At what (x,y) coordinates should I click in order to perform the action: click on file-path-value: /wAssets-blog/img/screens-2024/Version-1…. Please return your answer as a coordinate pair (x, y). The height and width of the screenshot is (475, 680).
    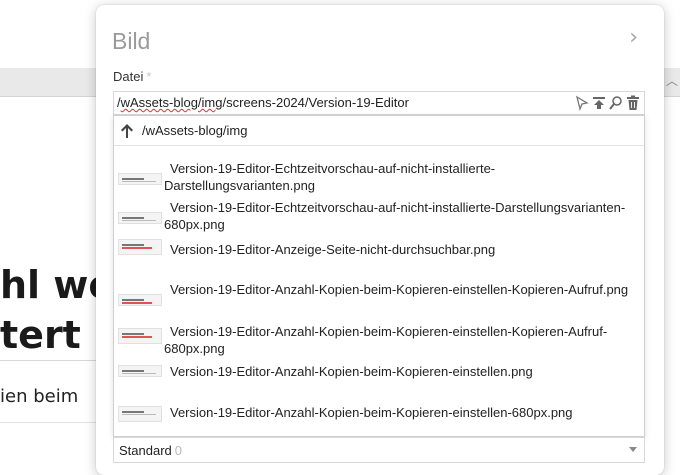
    Looking at the image, I should click on (263, 102).